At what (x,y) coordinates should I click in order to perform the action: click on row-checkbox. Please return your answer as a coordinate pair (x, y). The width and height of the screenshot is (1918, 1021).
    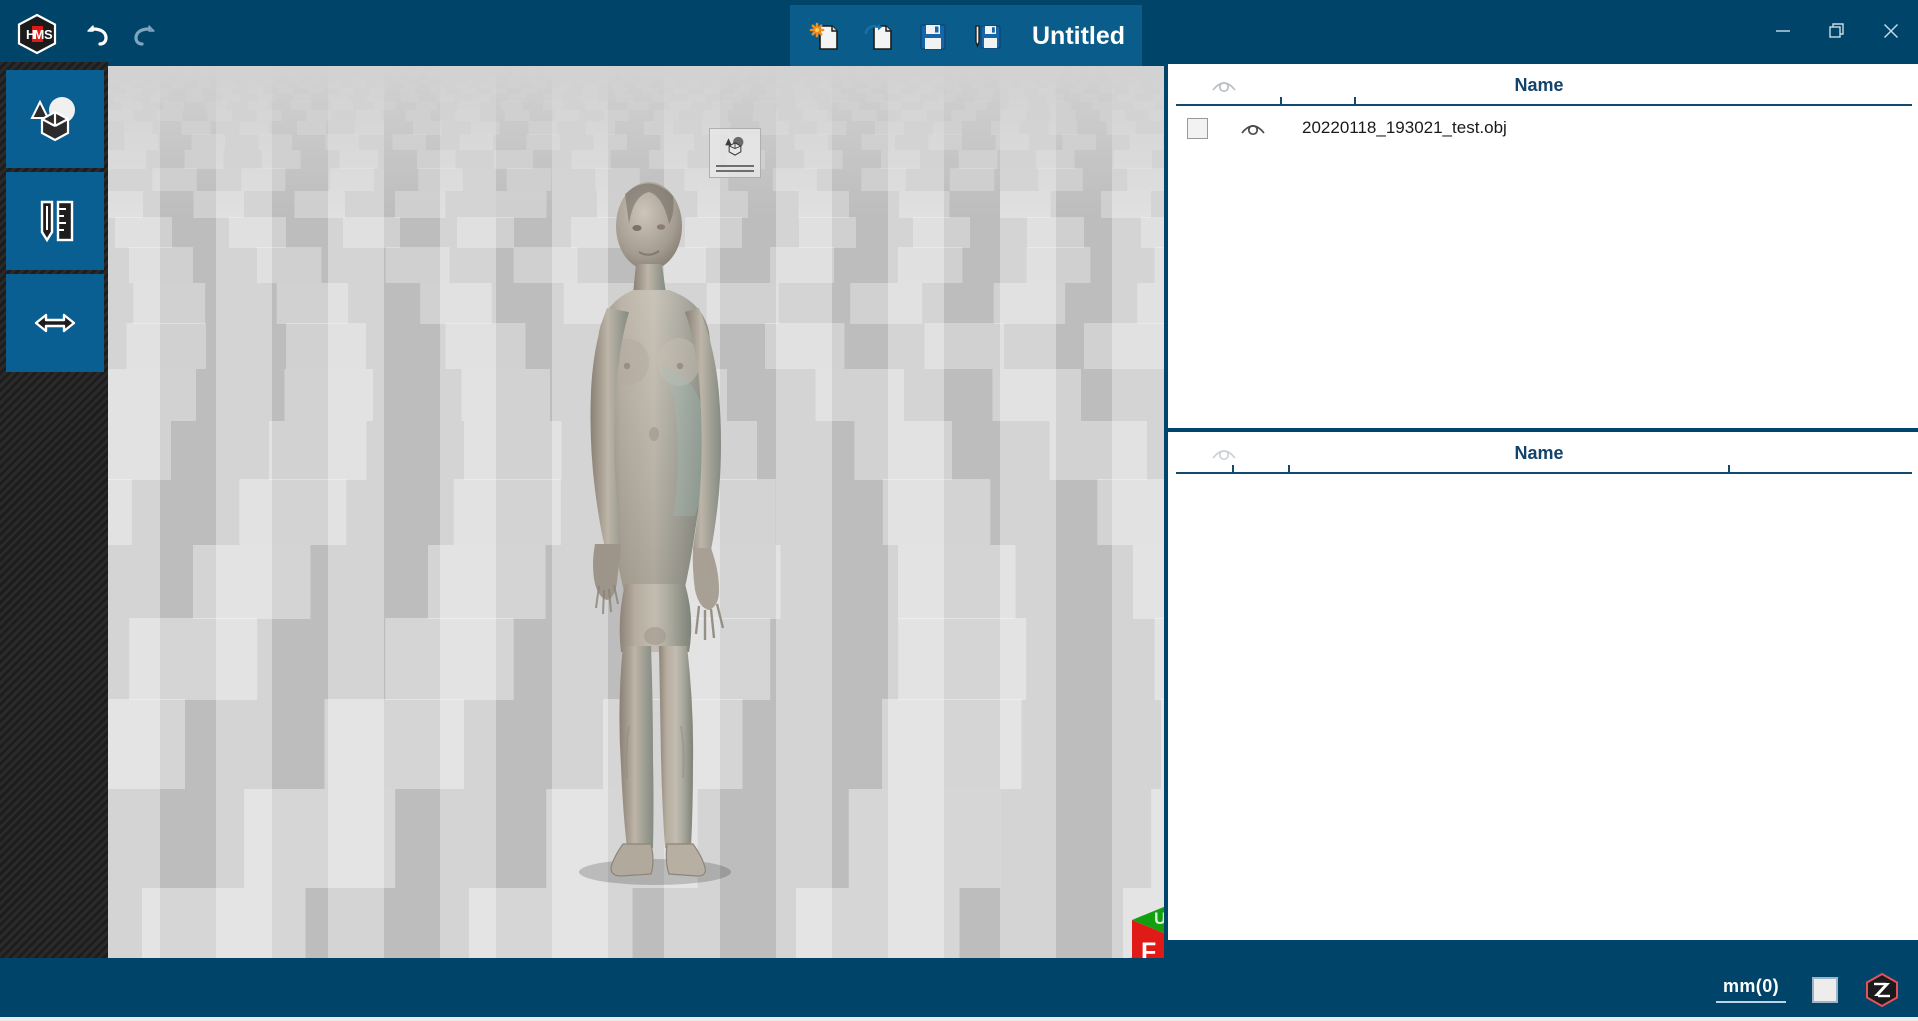
    Looking at the image, I should click on (1197, 128).